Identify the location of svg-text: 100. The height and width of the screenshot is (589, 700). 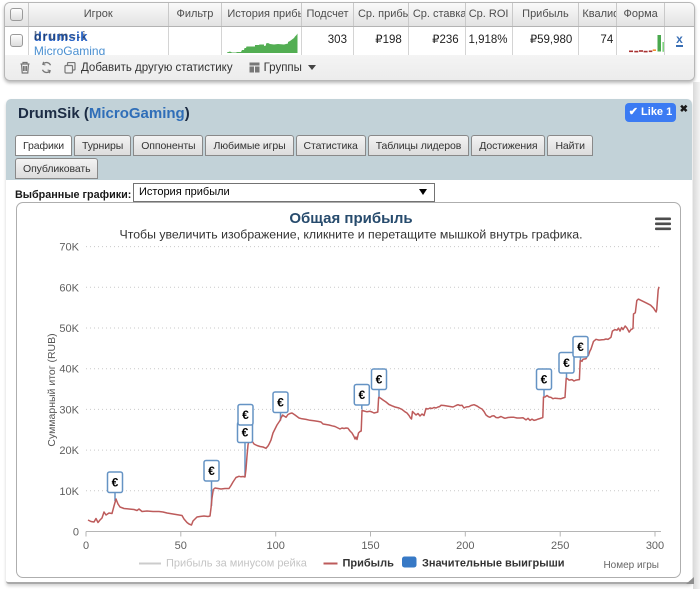
(276, 546).